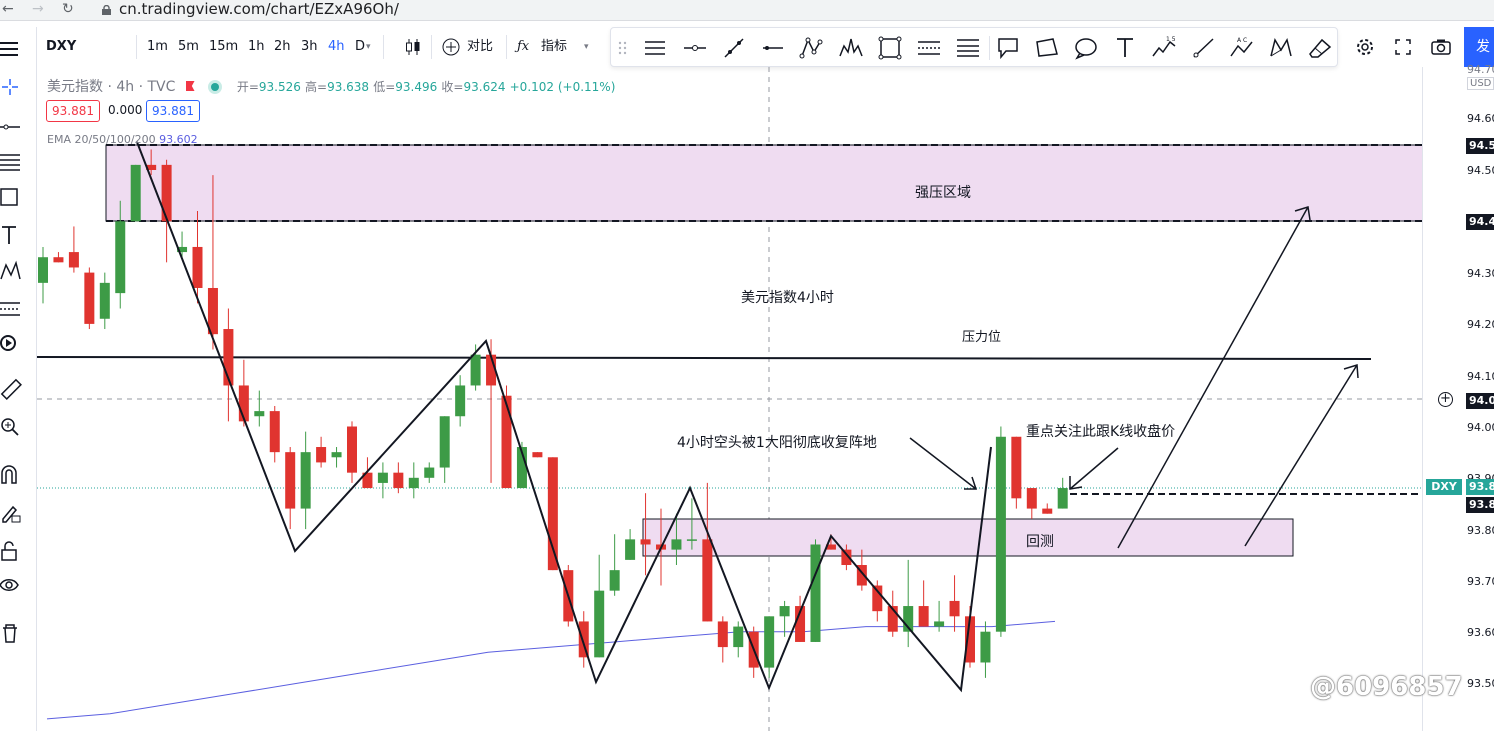 The height and width of the screenshot is (731, 1494). What do you see at coordinates (523, 47) in the screenshot?
I see `fx-icon: ƒx` at bounding box center [523, 47].